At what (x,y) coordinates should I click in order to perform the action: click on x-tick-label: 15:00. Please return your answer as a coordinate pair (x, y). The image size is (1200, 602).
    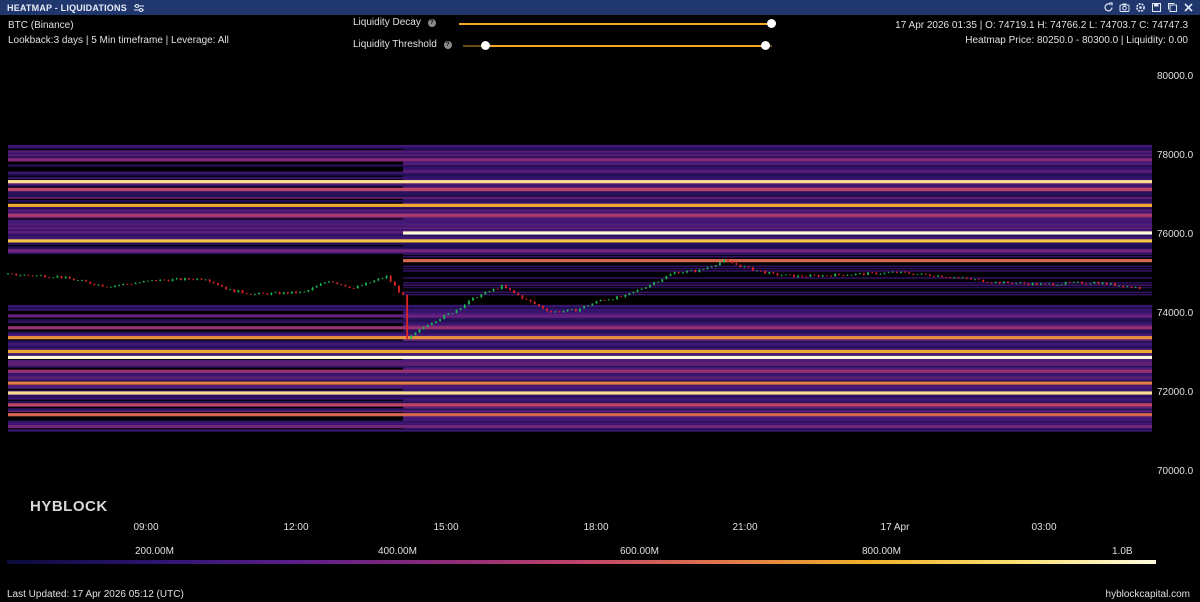
    Looking at the image, I should click on (446, 527).